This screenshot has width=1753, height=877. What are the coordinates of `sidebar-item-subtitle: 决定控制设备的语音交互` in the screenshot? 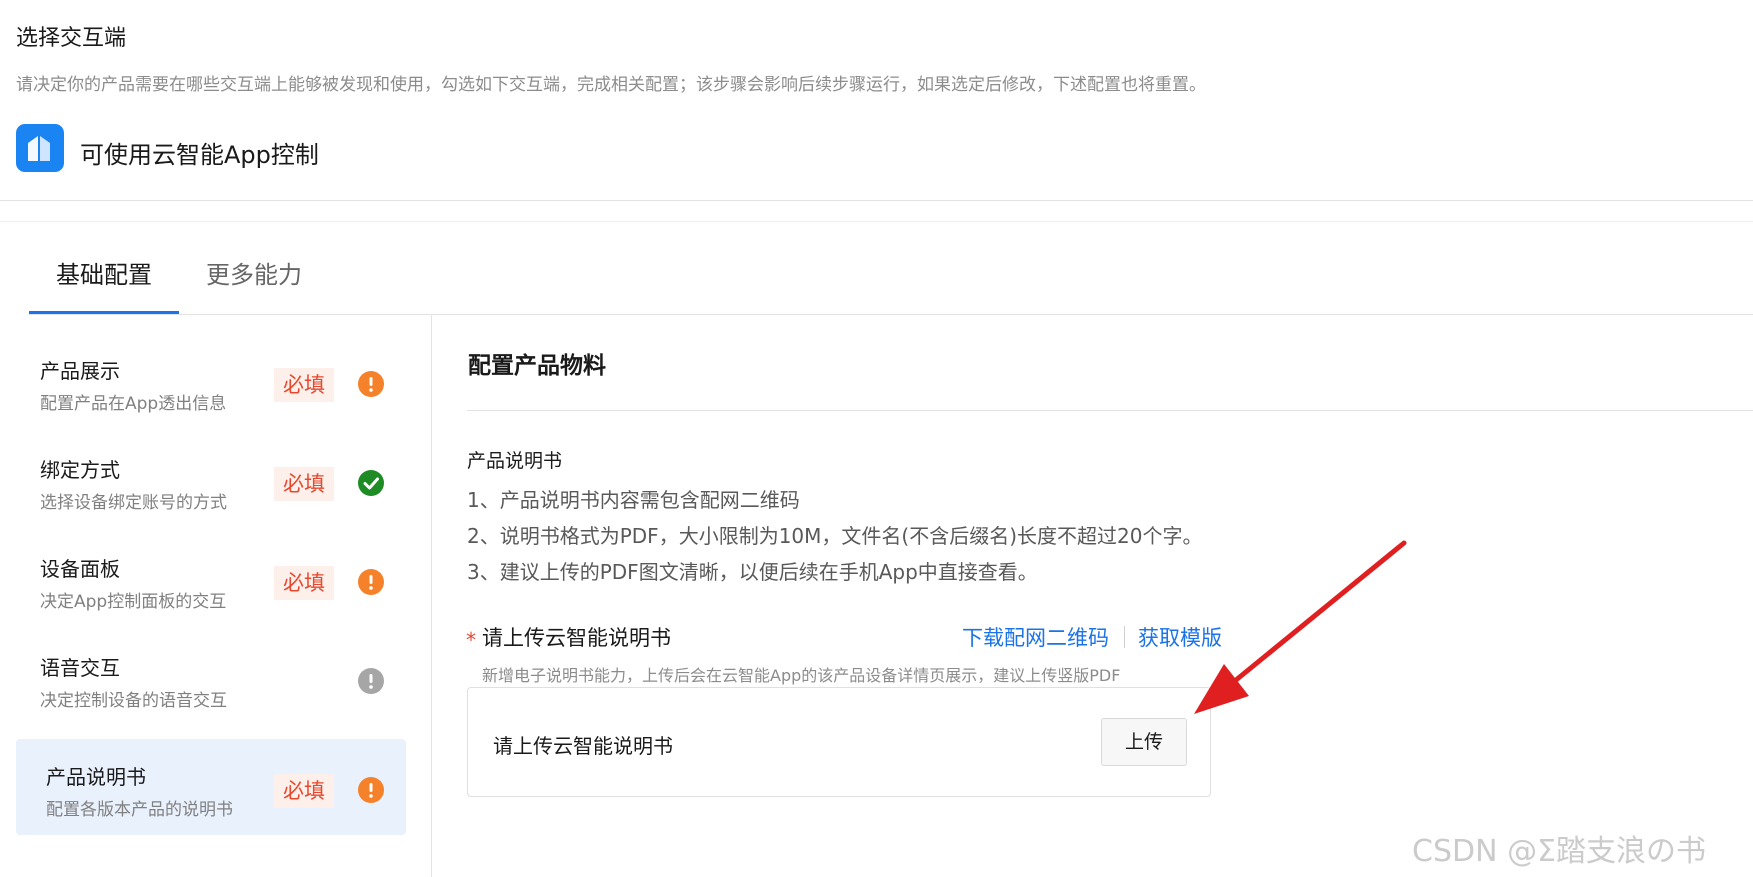 It's located at (133, 701).